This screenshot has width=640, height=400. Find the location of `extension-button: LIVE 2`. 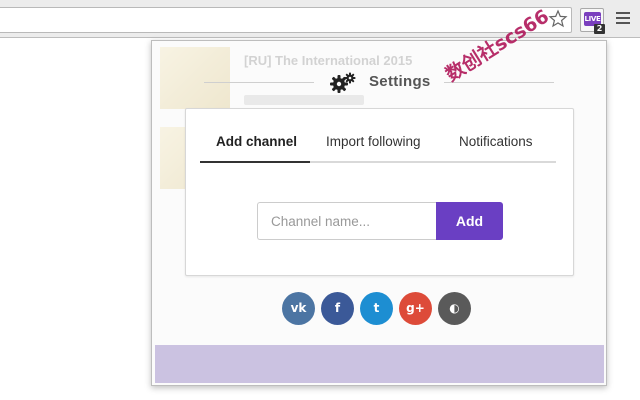

extension-button: LIVE 2 is located at coordinates (592, 21).